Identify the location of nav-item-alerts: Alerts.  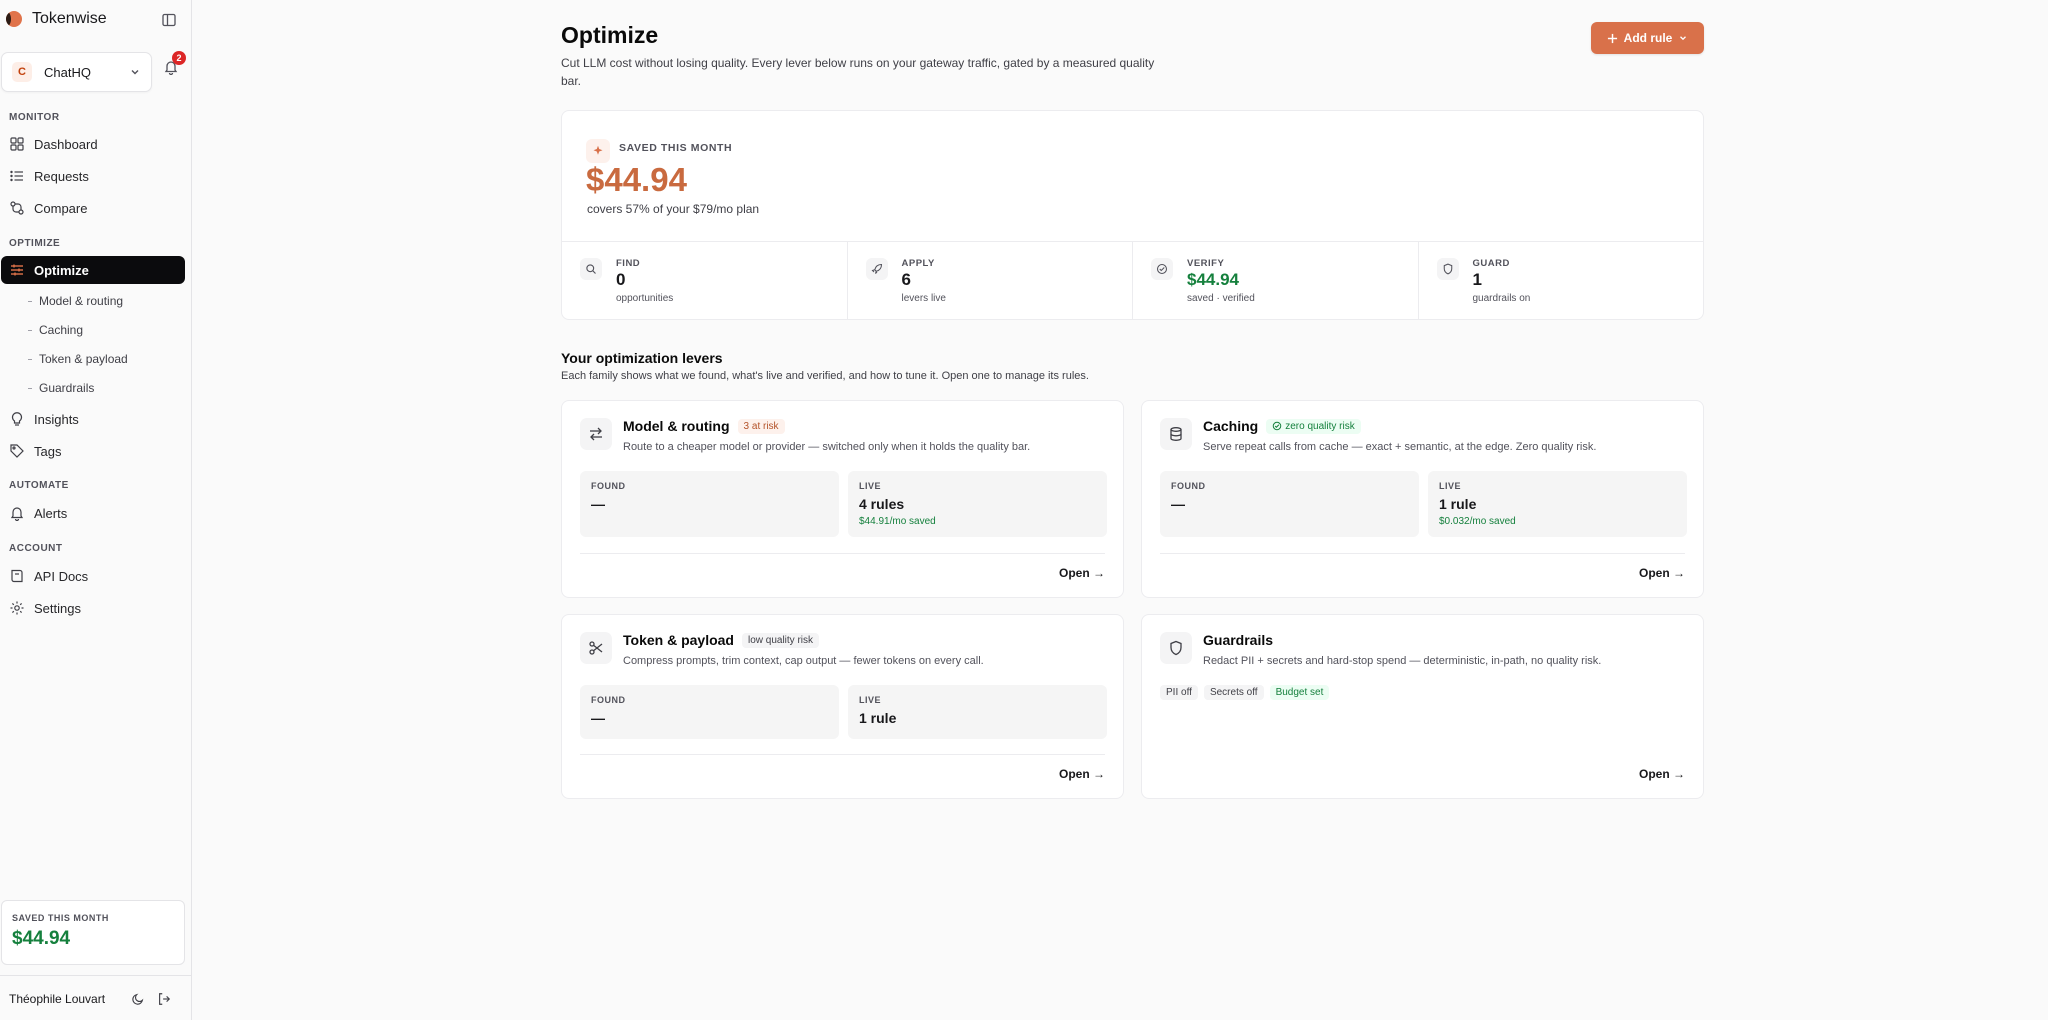
(93, 513).